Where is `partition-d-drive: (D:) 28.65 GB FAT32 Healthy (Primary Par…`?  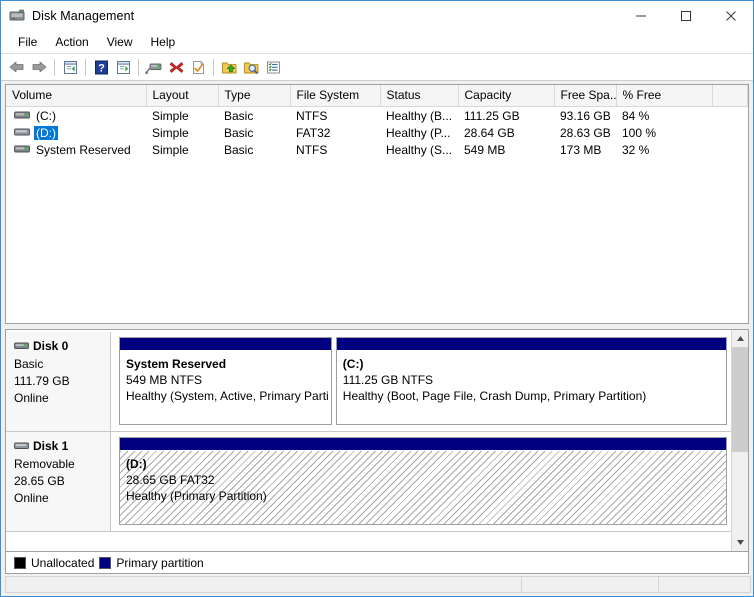 partition-d-drive: (D:) 28.65 GB FAT32 Healthy (Primary Par… is located at coordinates (423, 481).